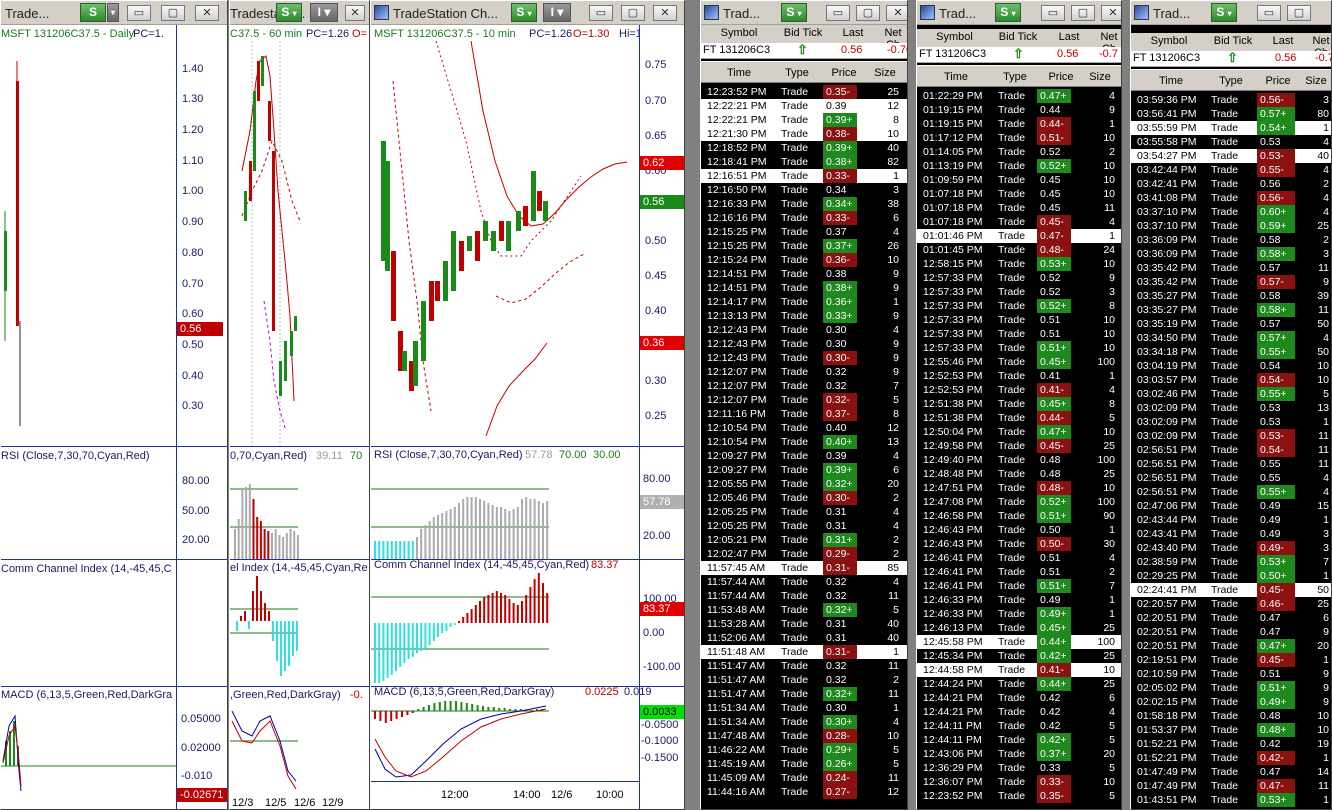  I want to click on trade-row: 03:55:58 PM Trade 0.53 4, so click(1231, 142).